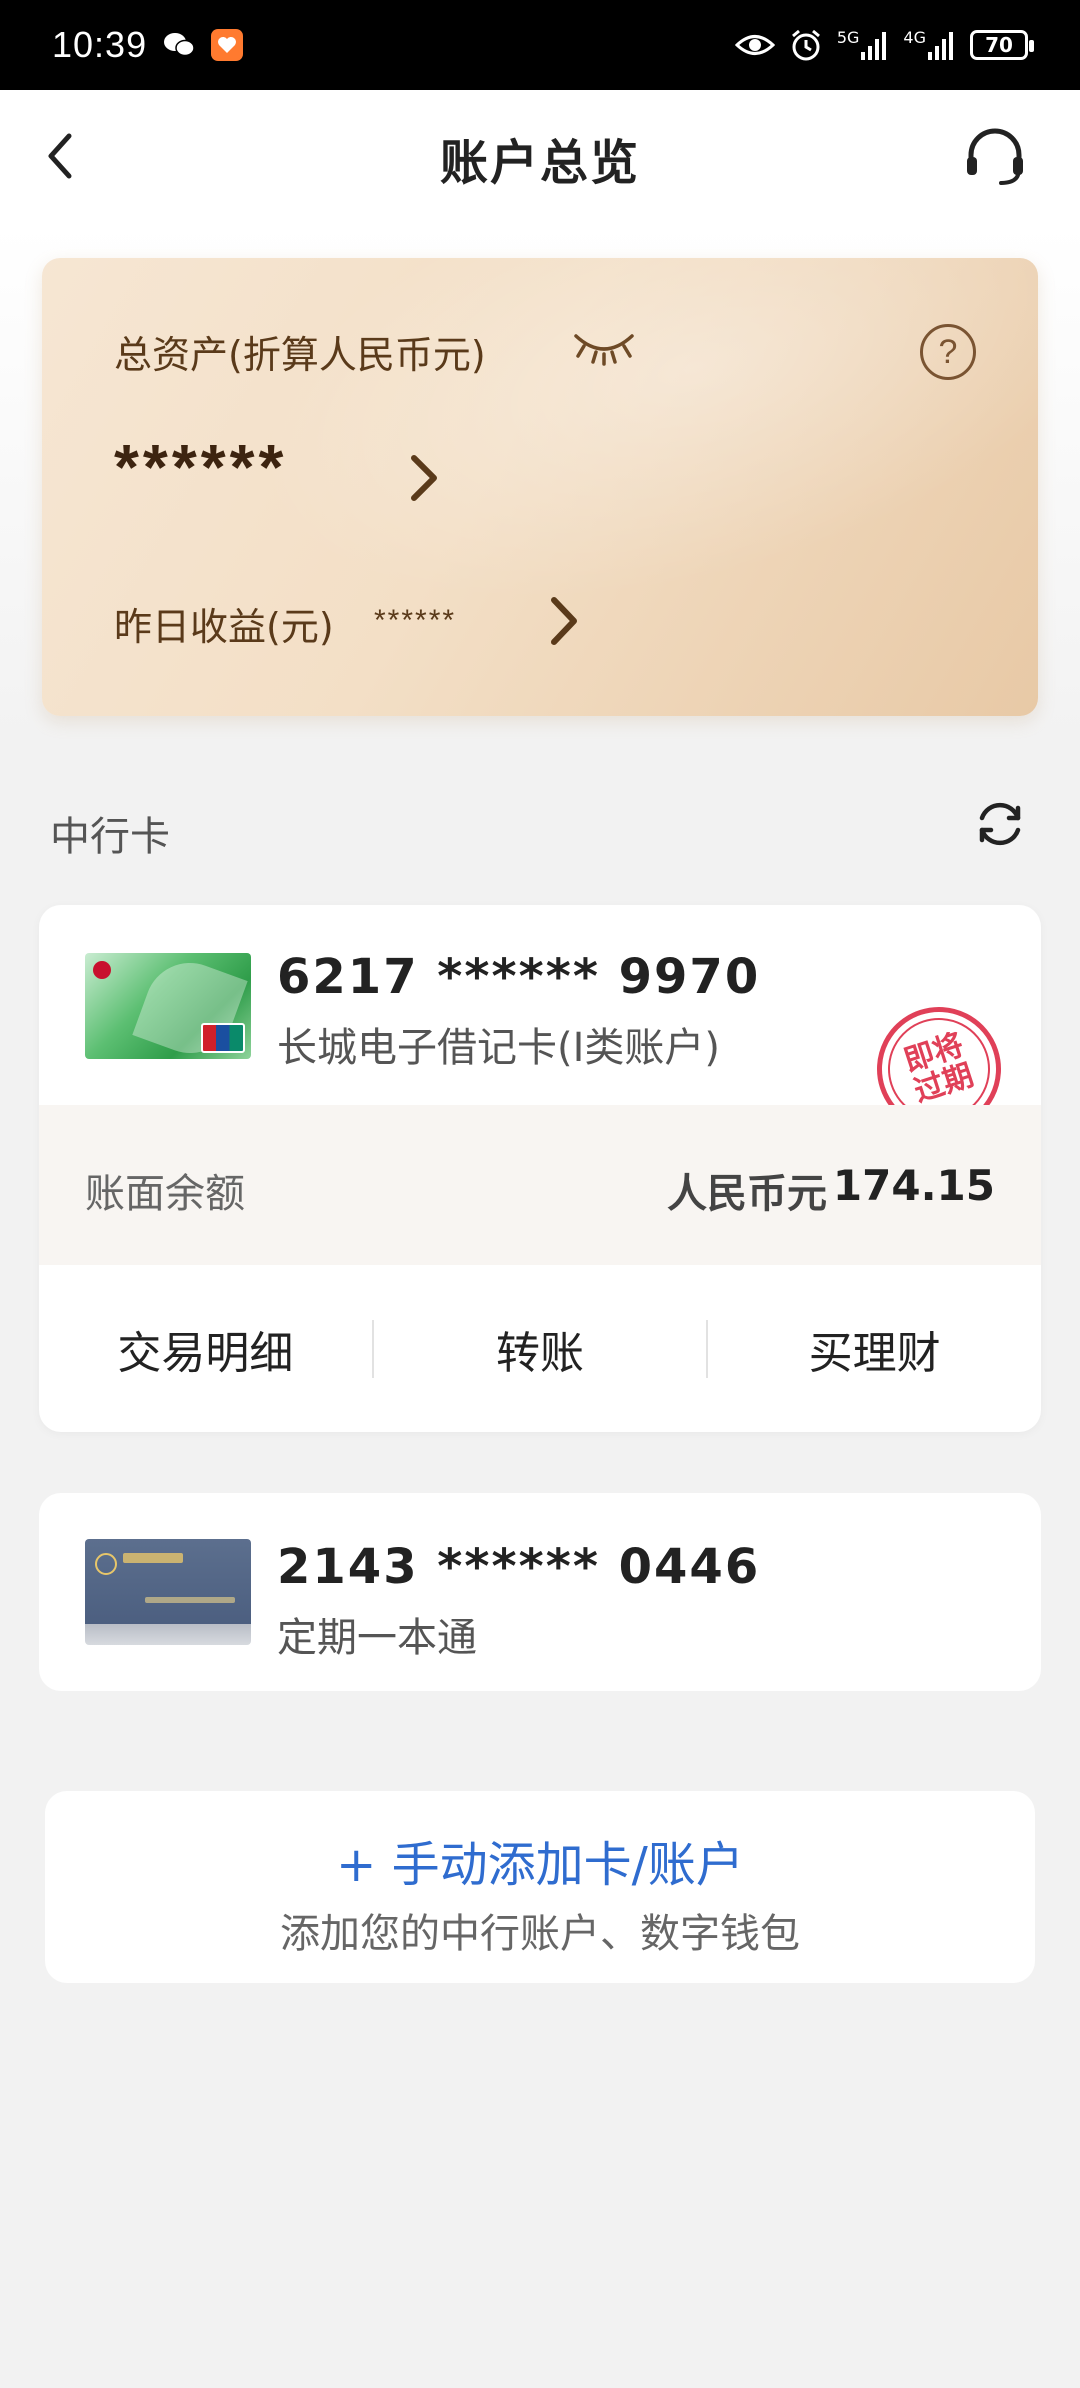  I want to click on back-button, so click(60, 156).